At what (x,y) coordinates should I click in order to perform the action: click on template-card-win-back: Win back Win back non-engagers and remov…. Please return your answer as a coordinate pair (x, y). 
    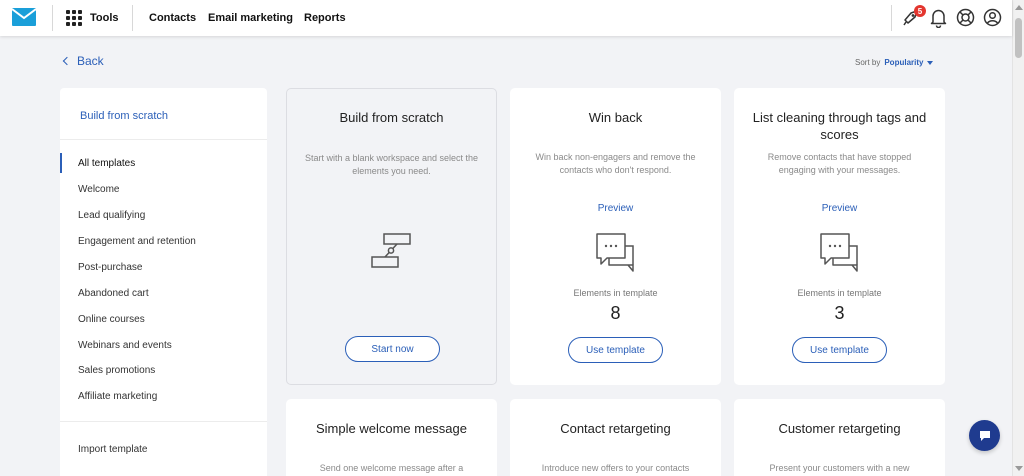
    Looking at the image, I should click on (615, 236).